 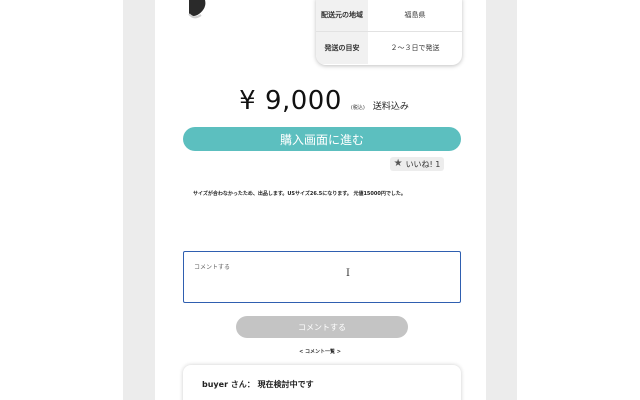 I want to click on comment-placeholder: コメントする, so click(x=212, y=267).